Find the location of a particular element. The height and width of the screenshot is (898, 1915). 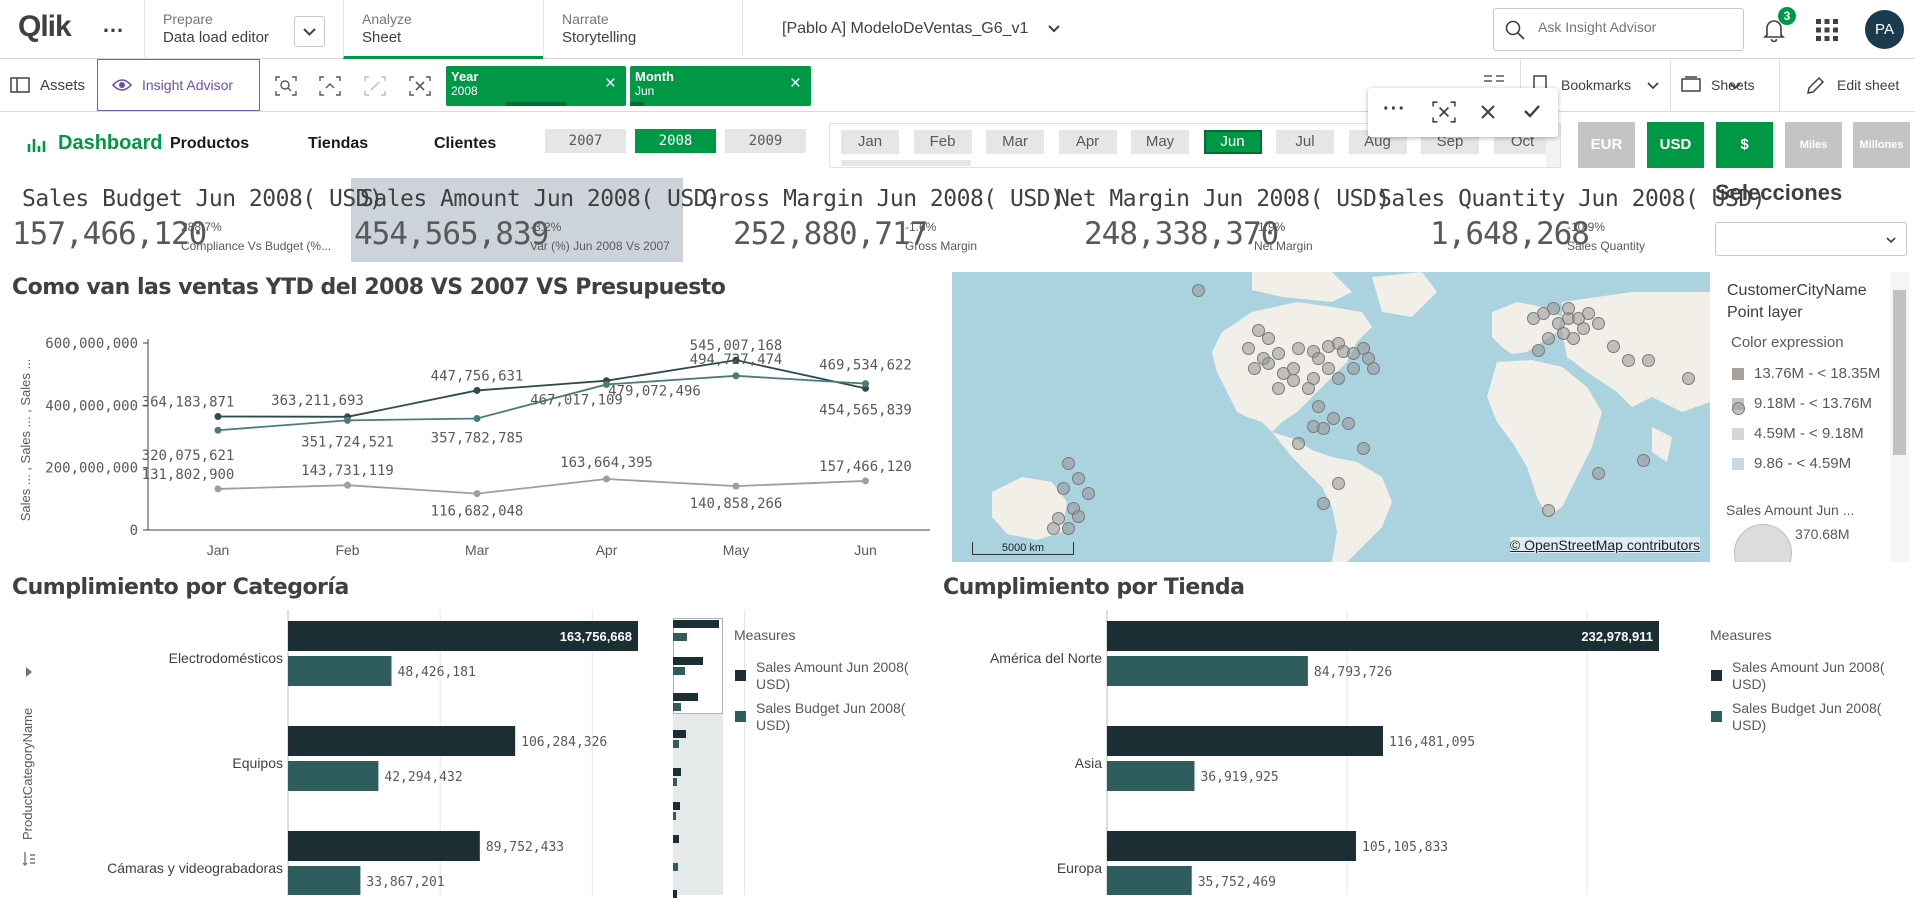

tab-clientes: Clientes is located at coordinates (465, 144).